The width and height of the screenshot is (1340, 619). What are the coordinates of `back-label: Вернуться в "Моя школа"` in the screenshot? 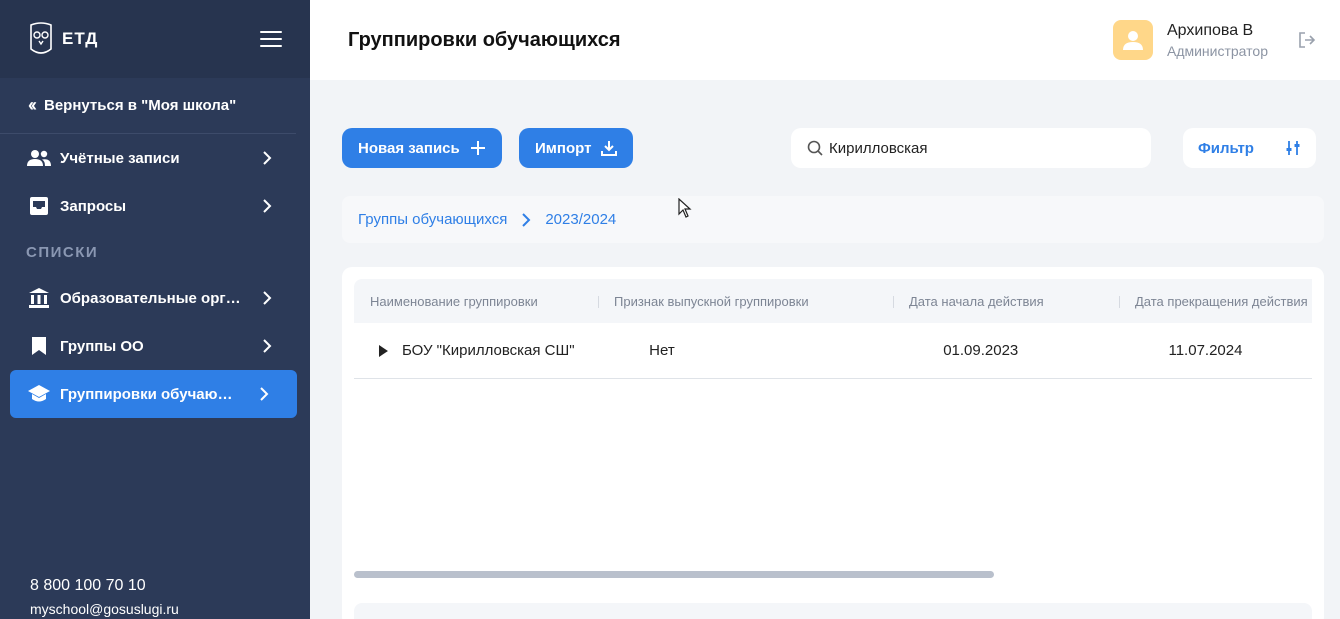 It's located at (140, 105).